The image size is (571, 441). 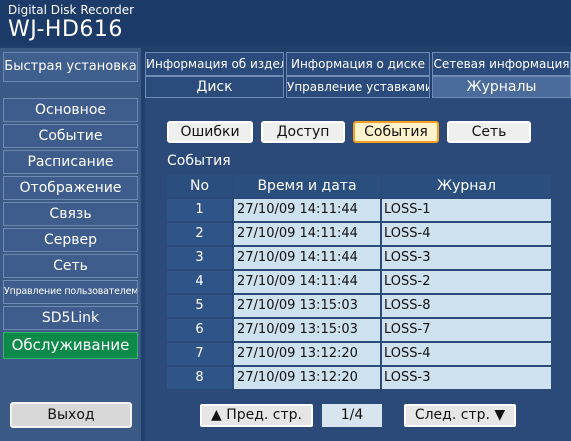 I want to click on next-page-button: След. стр. ▼, so click(x=460, y=415).